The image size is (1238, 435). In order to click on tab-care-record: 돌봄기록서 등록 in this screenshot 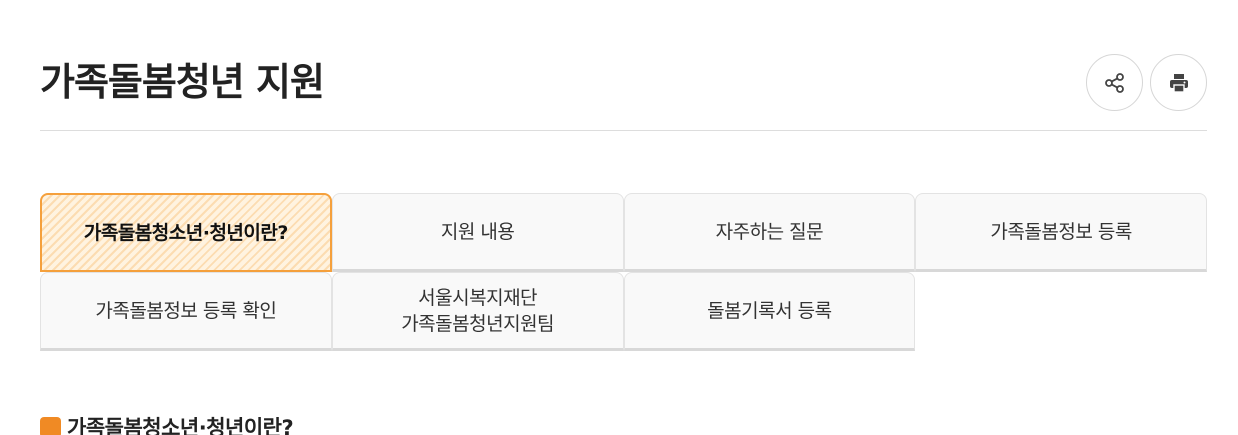, I will do `click(769, 311)`.